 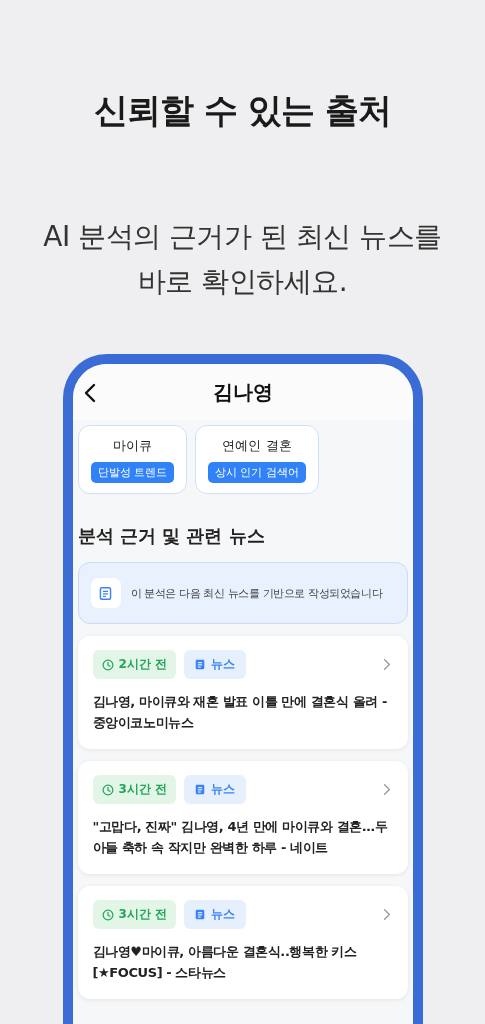 What do you see at coordinates (132, 472) in the screenshot?
I see `topic-tag: 단발성 트렌드` at bounding box center [132, 472].